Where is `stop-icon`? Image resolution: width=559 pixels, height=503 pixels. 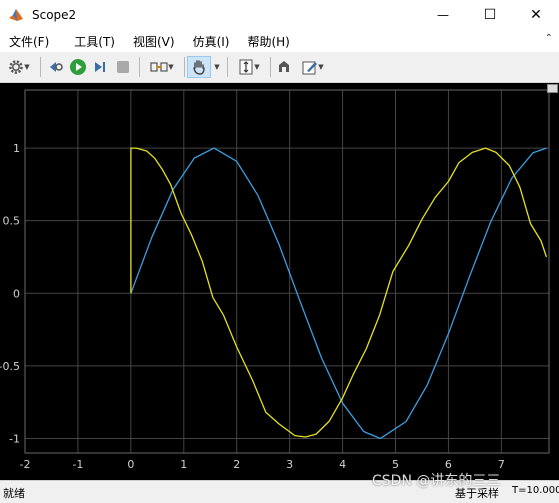 stop-icon is located at coordinates (123, 67).